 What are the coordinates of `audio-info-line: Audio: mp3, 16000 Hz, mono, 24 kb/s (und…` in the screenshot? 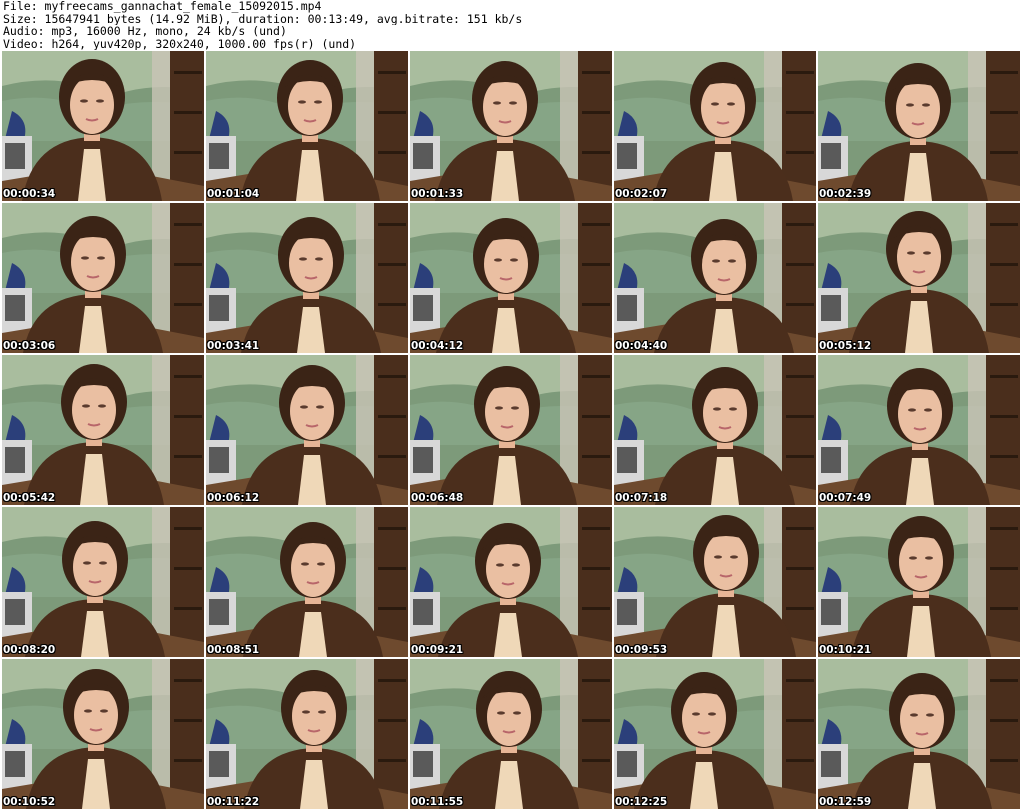 It's located at (145, 31).